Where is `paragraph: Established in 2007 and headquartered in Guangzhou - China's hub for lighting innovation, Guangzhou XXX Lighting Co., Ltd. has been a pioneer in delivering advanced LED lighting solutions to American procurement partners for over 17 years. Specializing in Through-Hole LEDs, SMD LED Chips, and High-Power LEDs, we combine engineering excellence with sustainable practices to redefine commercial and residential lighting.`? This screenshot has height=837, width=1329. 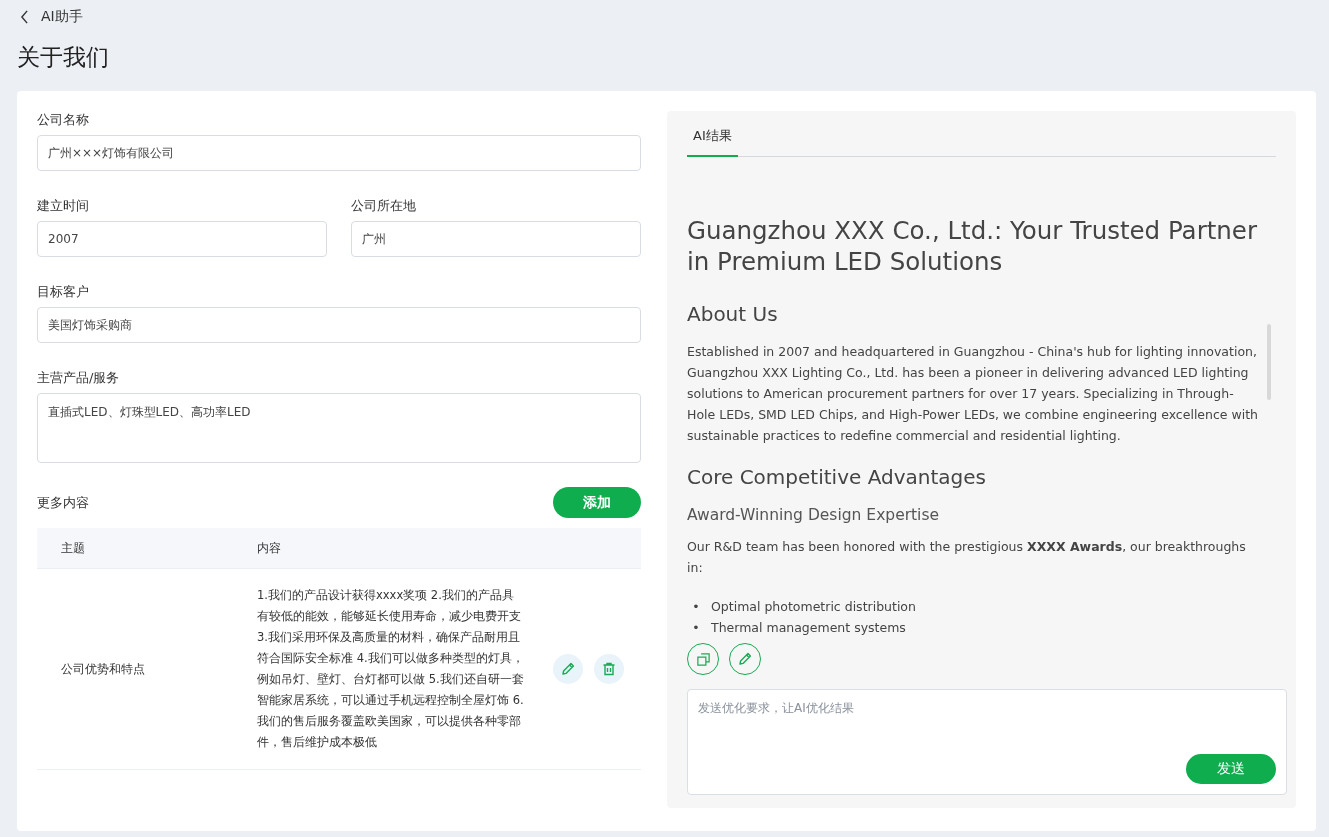 paragraph: Established in 2007 and headquartered in Guangzhou - China's hub for lighting innovation, Guangzhou XXX Lighting Co., Ltd. has been a pioneer in delivering advanced LED lighting solutions to American procurement partners for over 17 years. Specializing in Through-Hole LEDs, SMD LED Chips, and High-Power LEDs, we combine engineering excellence with sustainable practices to redefine commercial and residential lighting. is located at coordinates (973, 394).